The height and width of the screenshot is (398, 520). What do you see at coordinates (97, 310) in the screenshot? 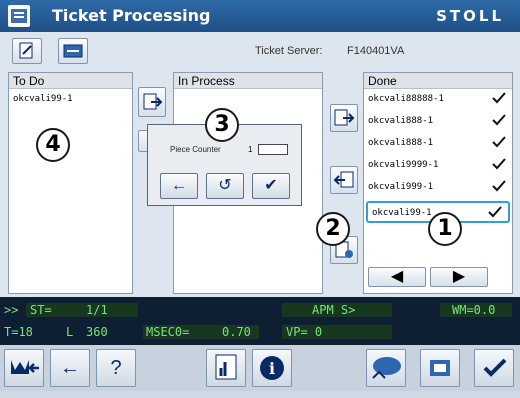
I see `st-value: 1/1` at bounding box center [97, 310].